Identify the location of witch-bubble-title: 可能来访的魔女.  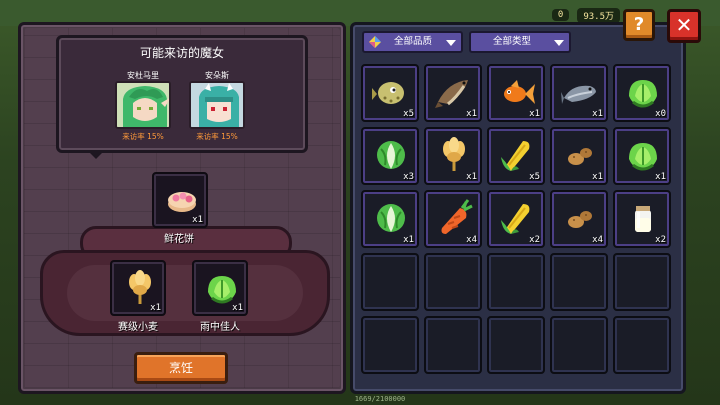
(181, 53).